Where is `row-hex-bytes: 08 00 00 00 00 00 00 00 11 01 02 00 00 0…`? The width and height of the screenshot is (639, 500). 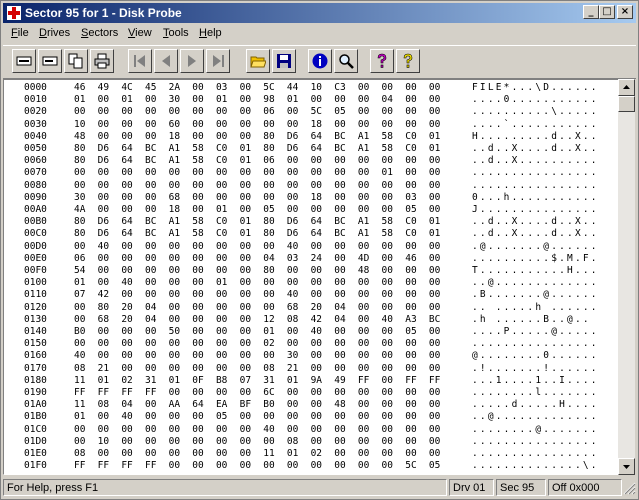 row-hex-bytes: 08 00 00 00 00 00 00 00 11 01 02 00 00 0… is located at coordinates (257, 454).